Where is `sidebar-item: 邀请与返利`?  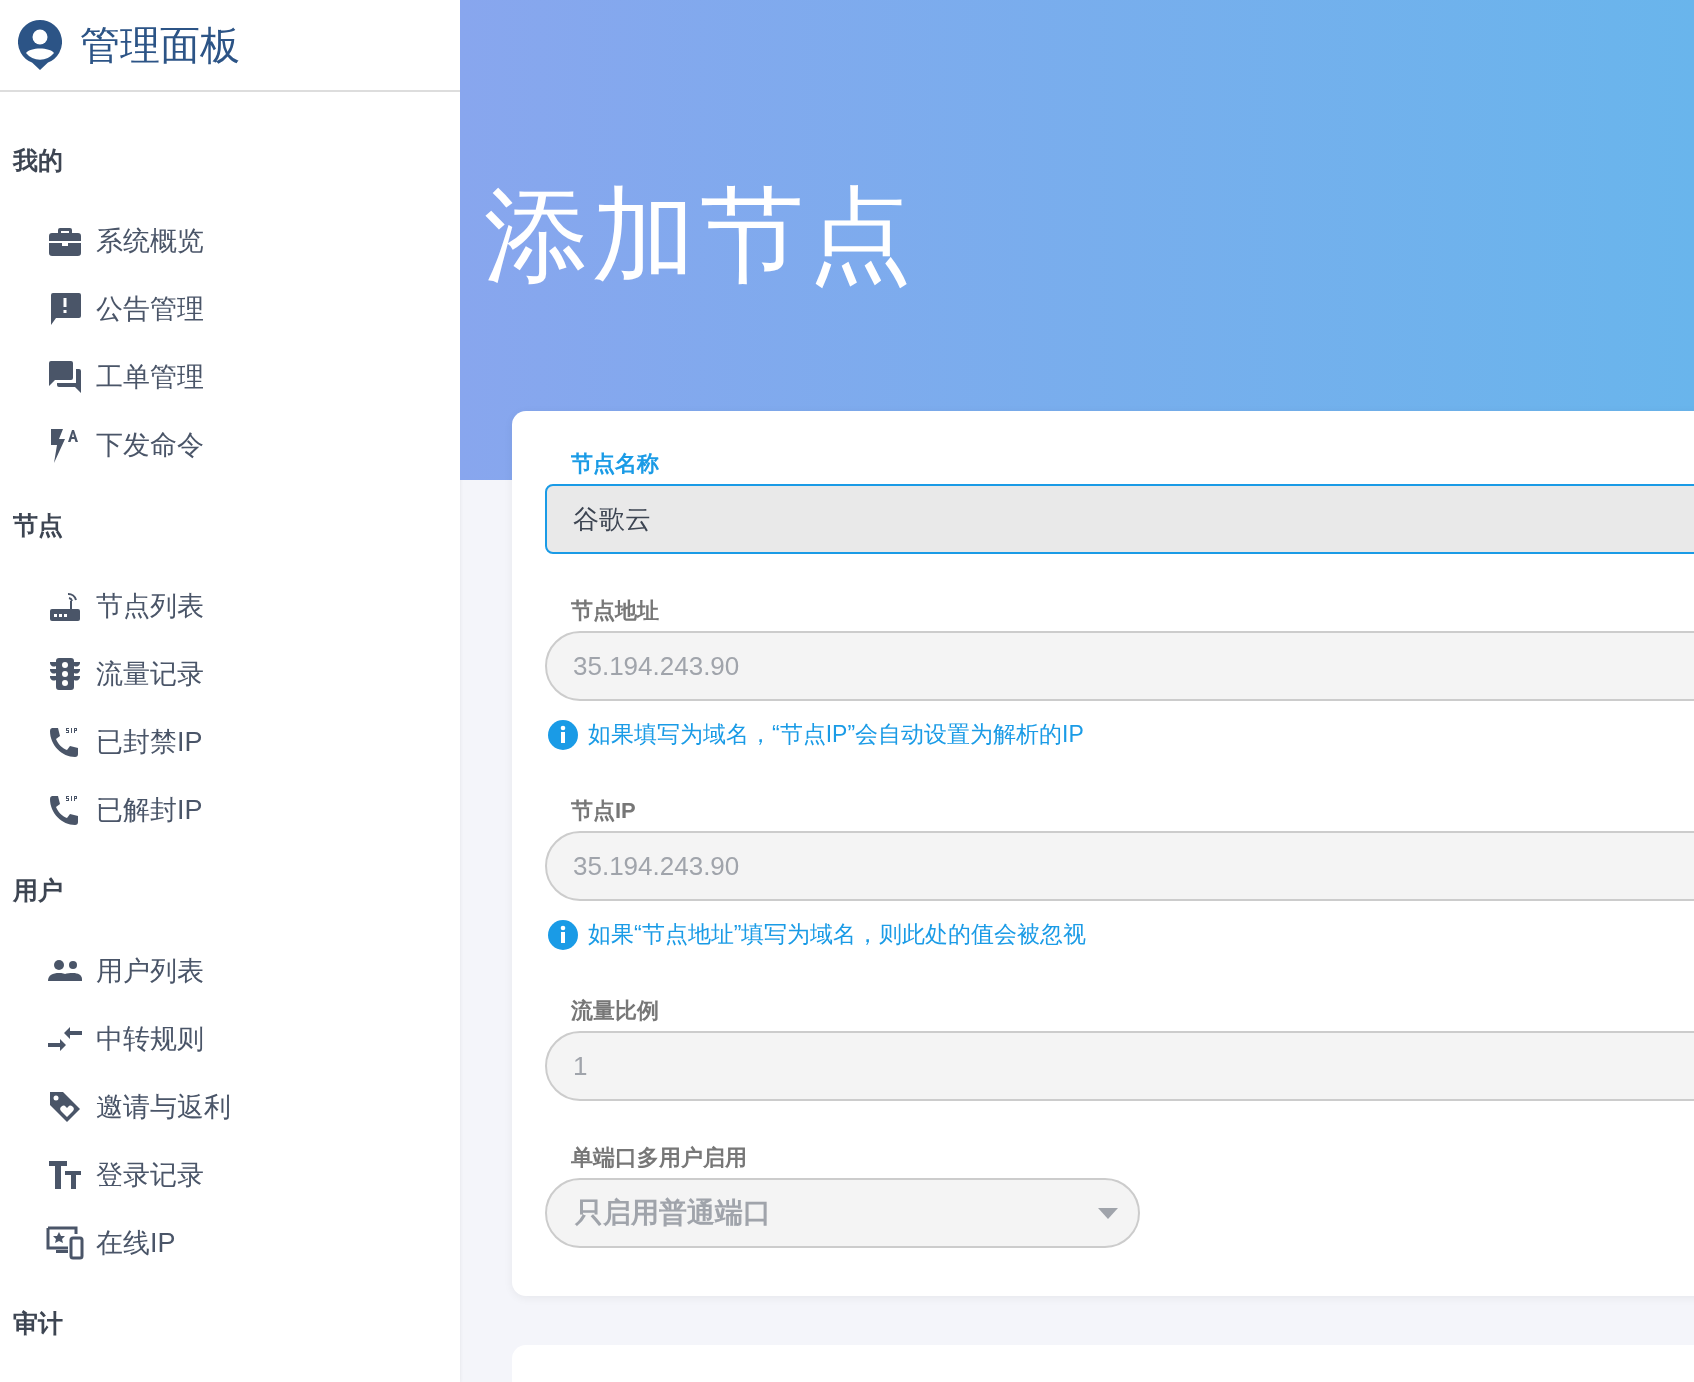
sidebar-item: 邀请与返利 is located at coordinates (115, 1107).